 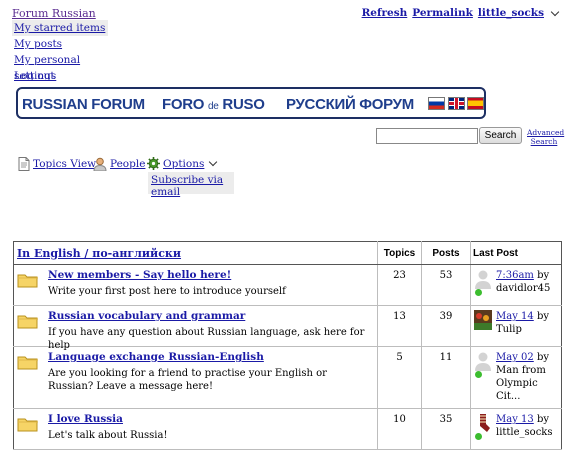 I want to click on options-dropdown: Subscribe via email, so click(x=191, y=185).